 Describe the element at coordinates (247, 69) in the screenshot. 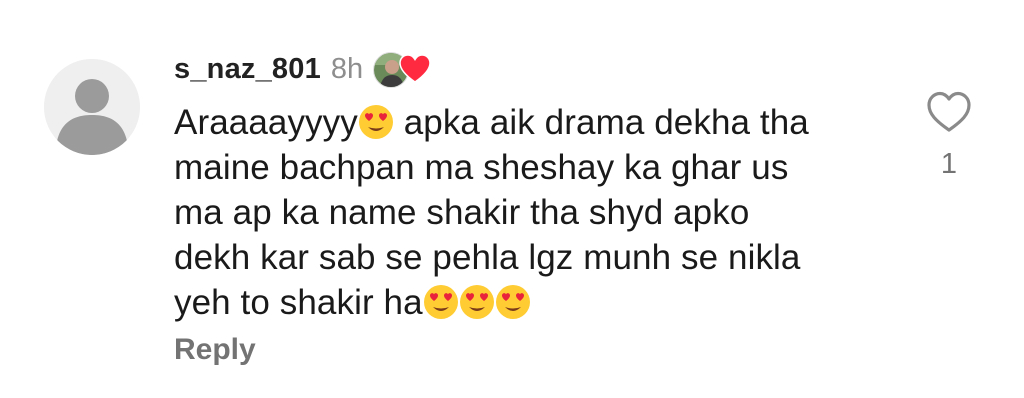

I see `username-link: s_naz_801` at that location.